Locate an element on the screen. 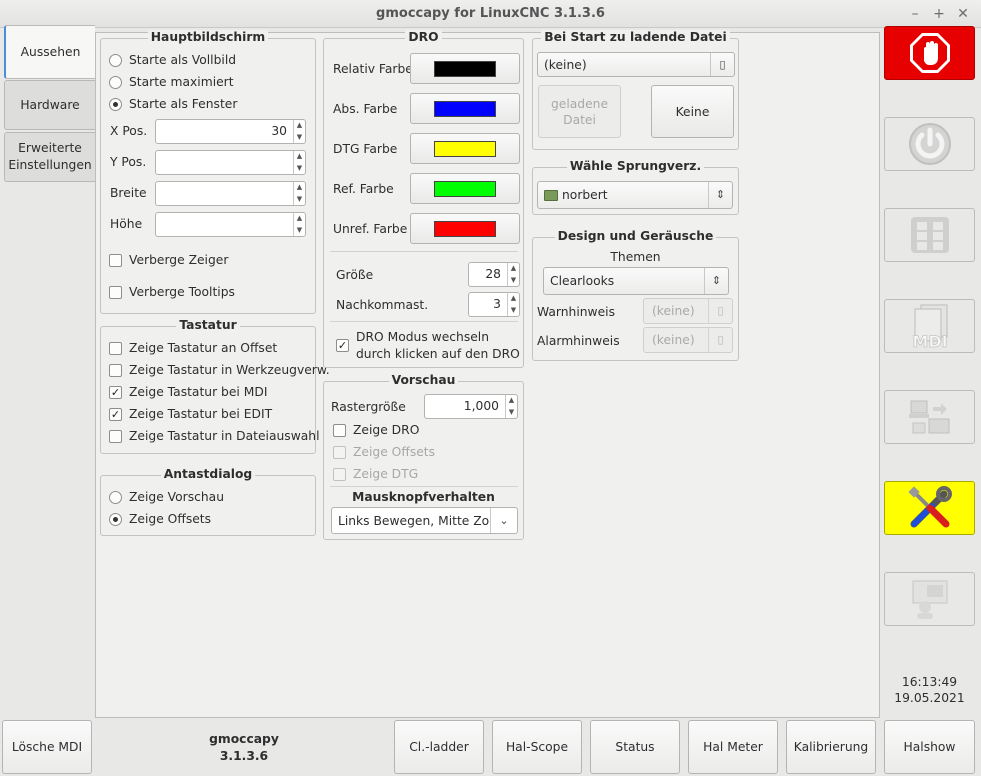 This screenshot has height=776, width=981. check-tastatur-werkzeug: Zeige Tastatur in Werkzeugverw. is located at coordinates (219, 370).